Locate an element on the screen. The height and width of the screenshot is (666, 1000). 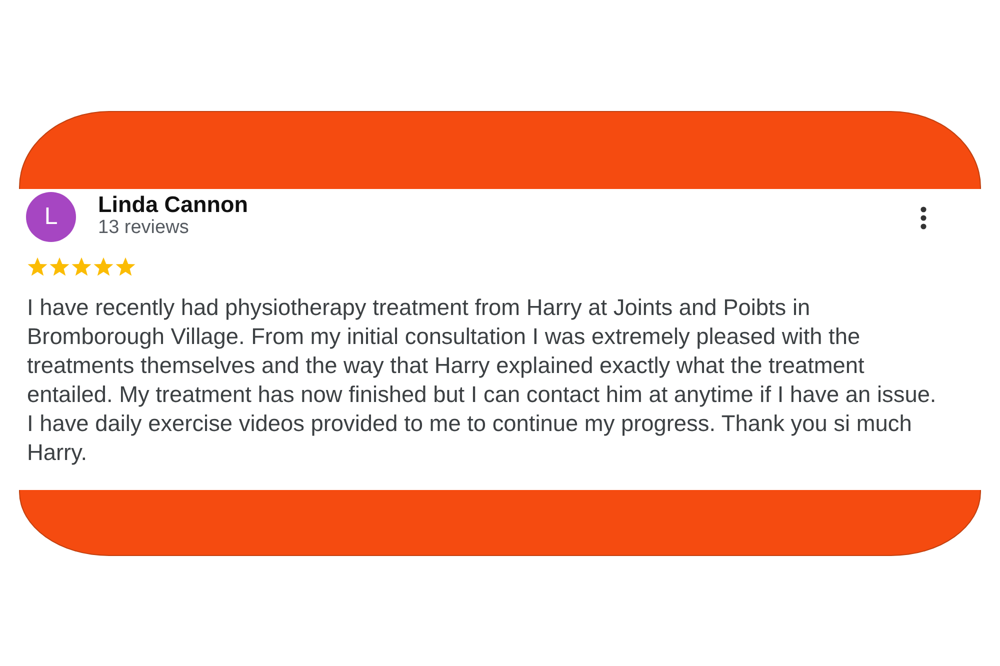
review-count: 13 reviews is located at coordinates (144, 228).